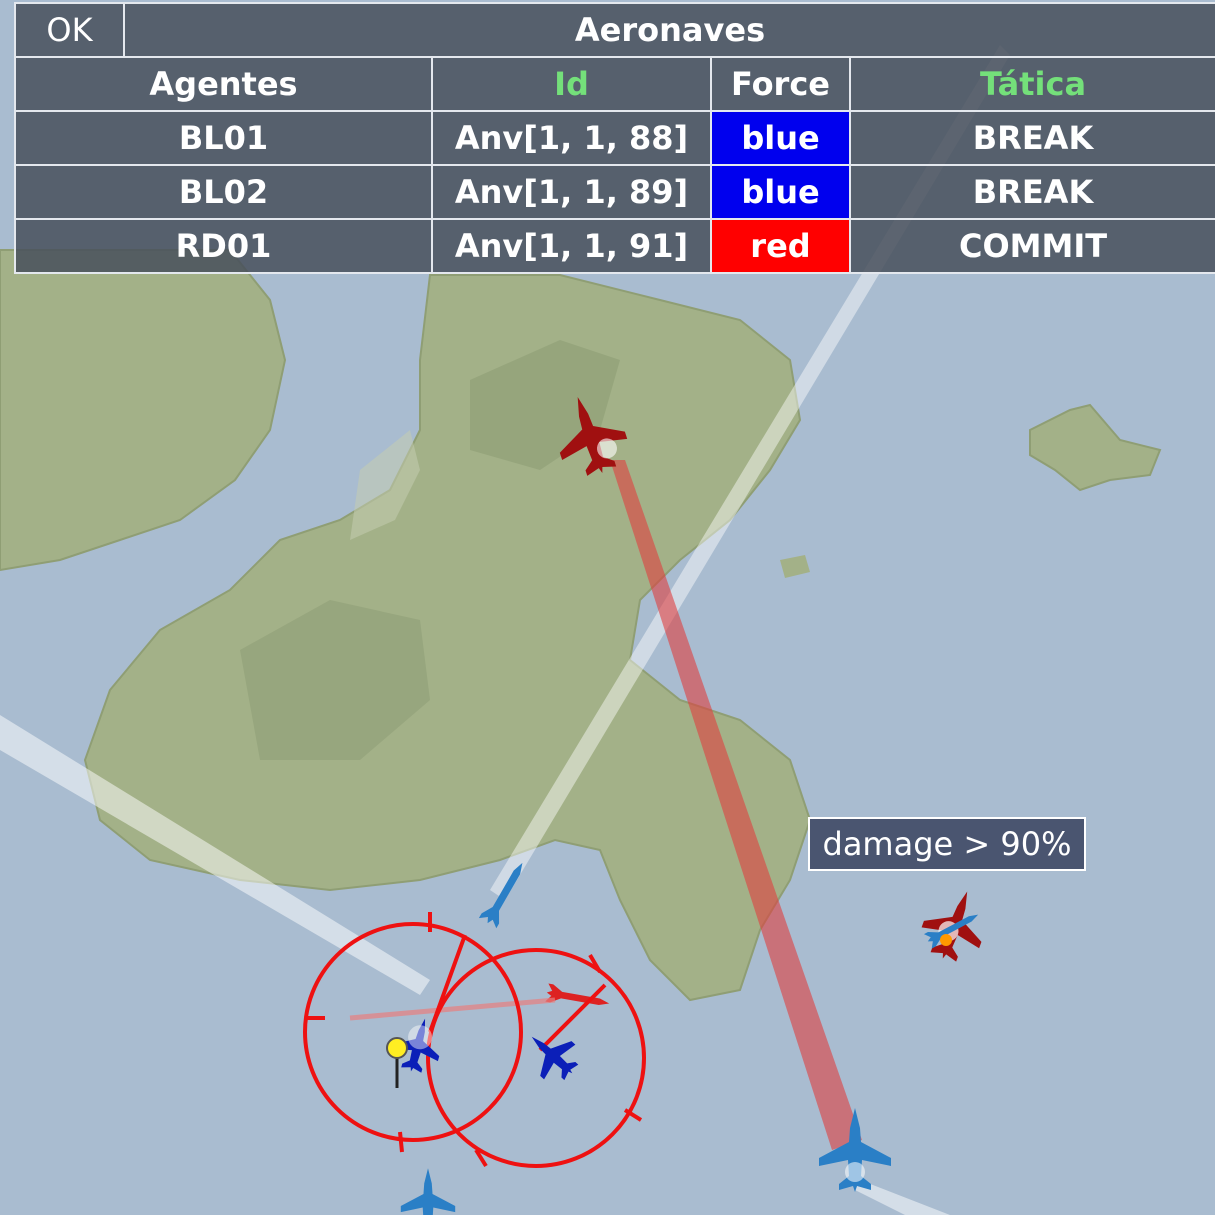  Describe the element at coordinates (946, 940) in the screenshot. I see `impact-flash` at that location.